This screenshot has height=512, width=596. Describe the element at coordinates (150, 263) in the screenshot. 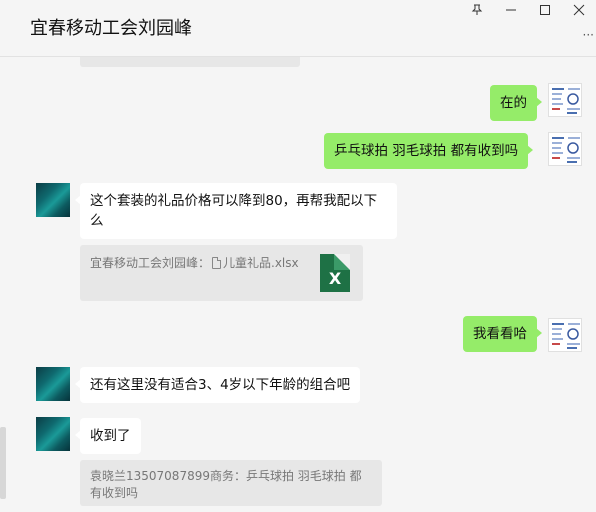

I see `quote-sender: 宜春移动工会刘园峰：` at that location.